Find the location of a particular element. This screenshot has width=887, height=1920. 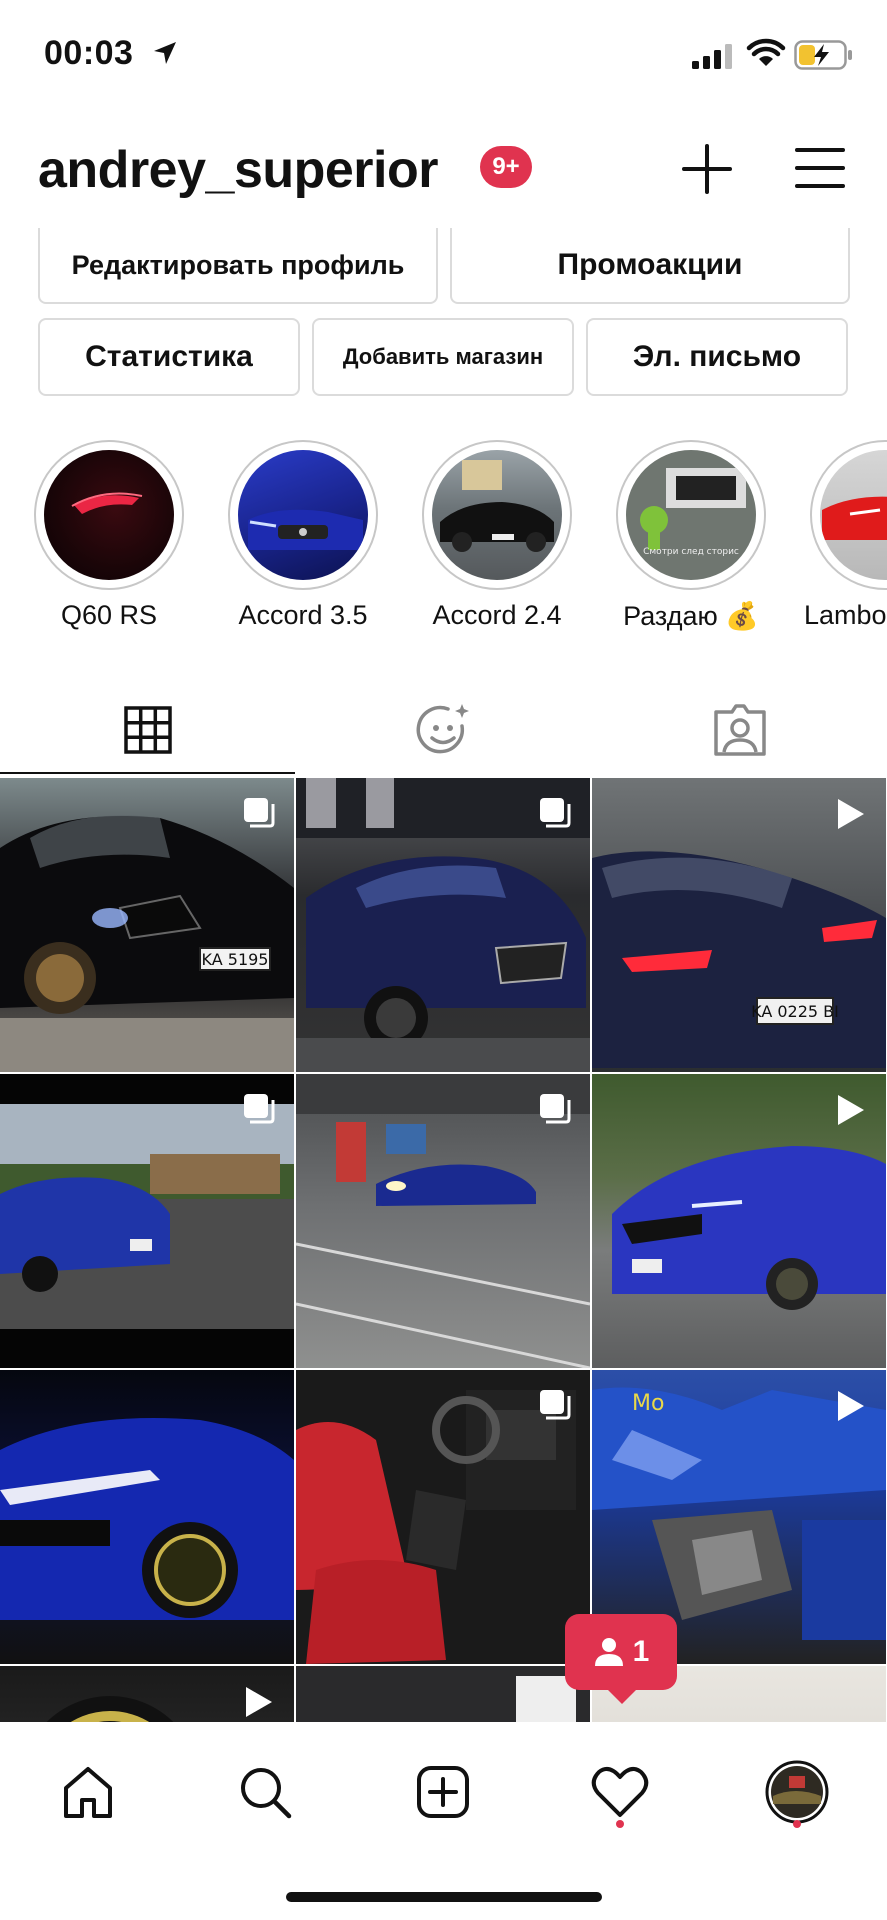

highlight-label: Lambo is located at coordinates (845, 615).